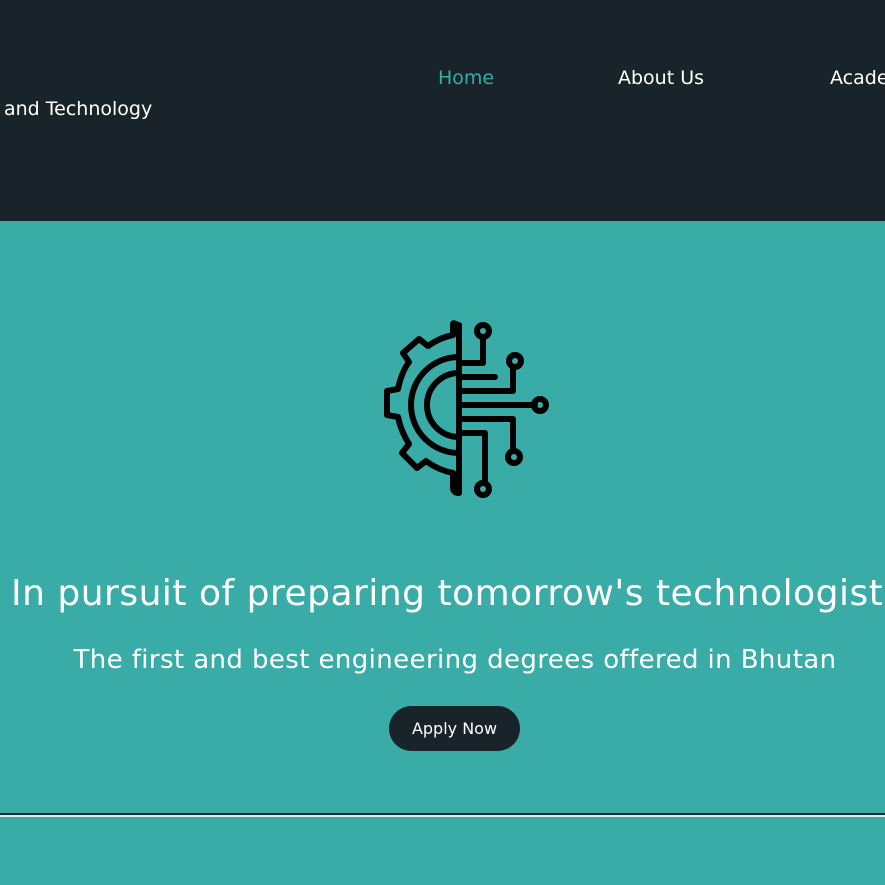 Image resolution: width=885 pixels, height=885 pixels. Describe the element at coordinates (454, 728) in the screenshot. I see `apply-now-button: Apply Now` at that location.